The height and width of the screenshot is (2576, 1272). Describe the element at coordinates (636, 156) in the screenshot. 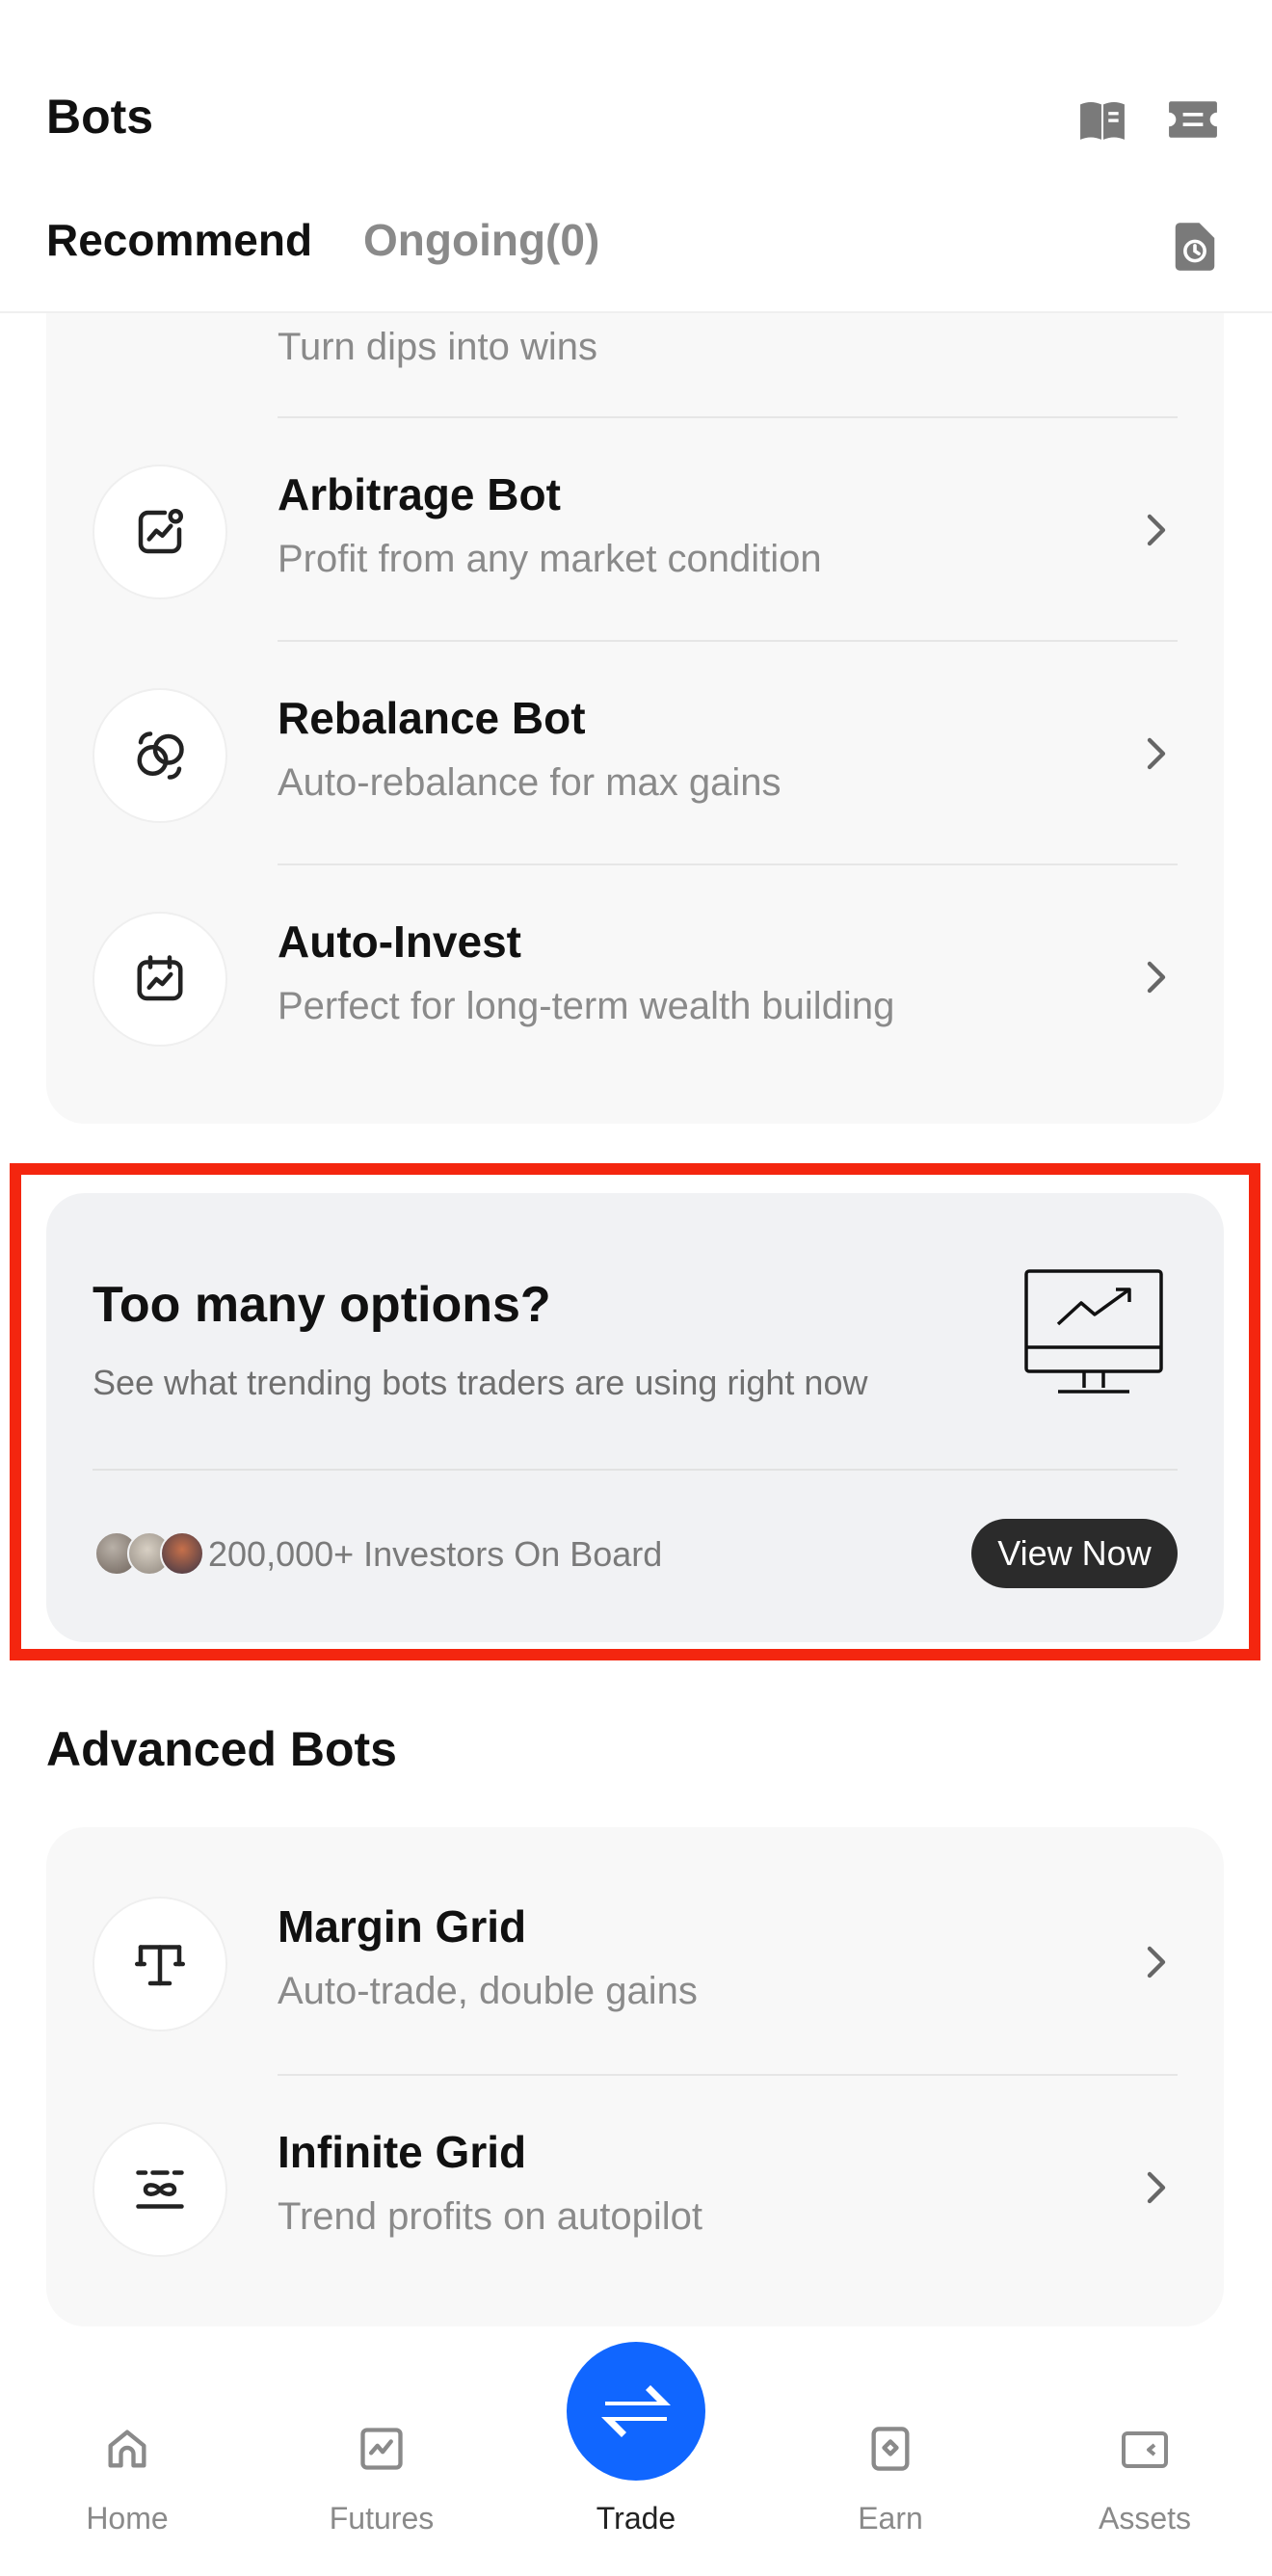

I see `app-header: Bots Recommend Ongoing(0)` at that location.